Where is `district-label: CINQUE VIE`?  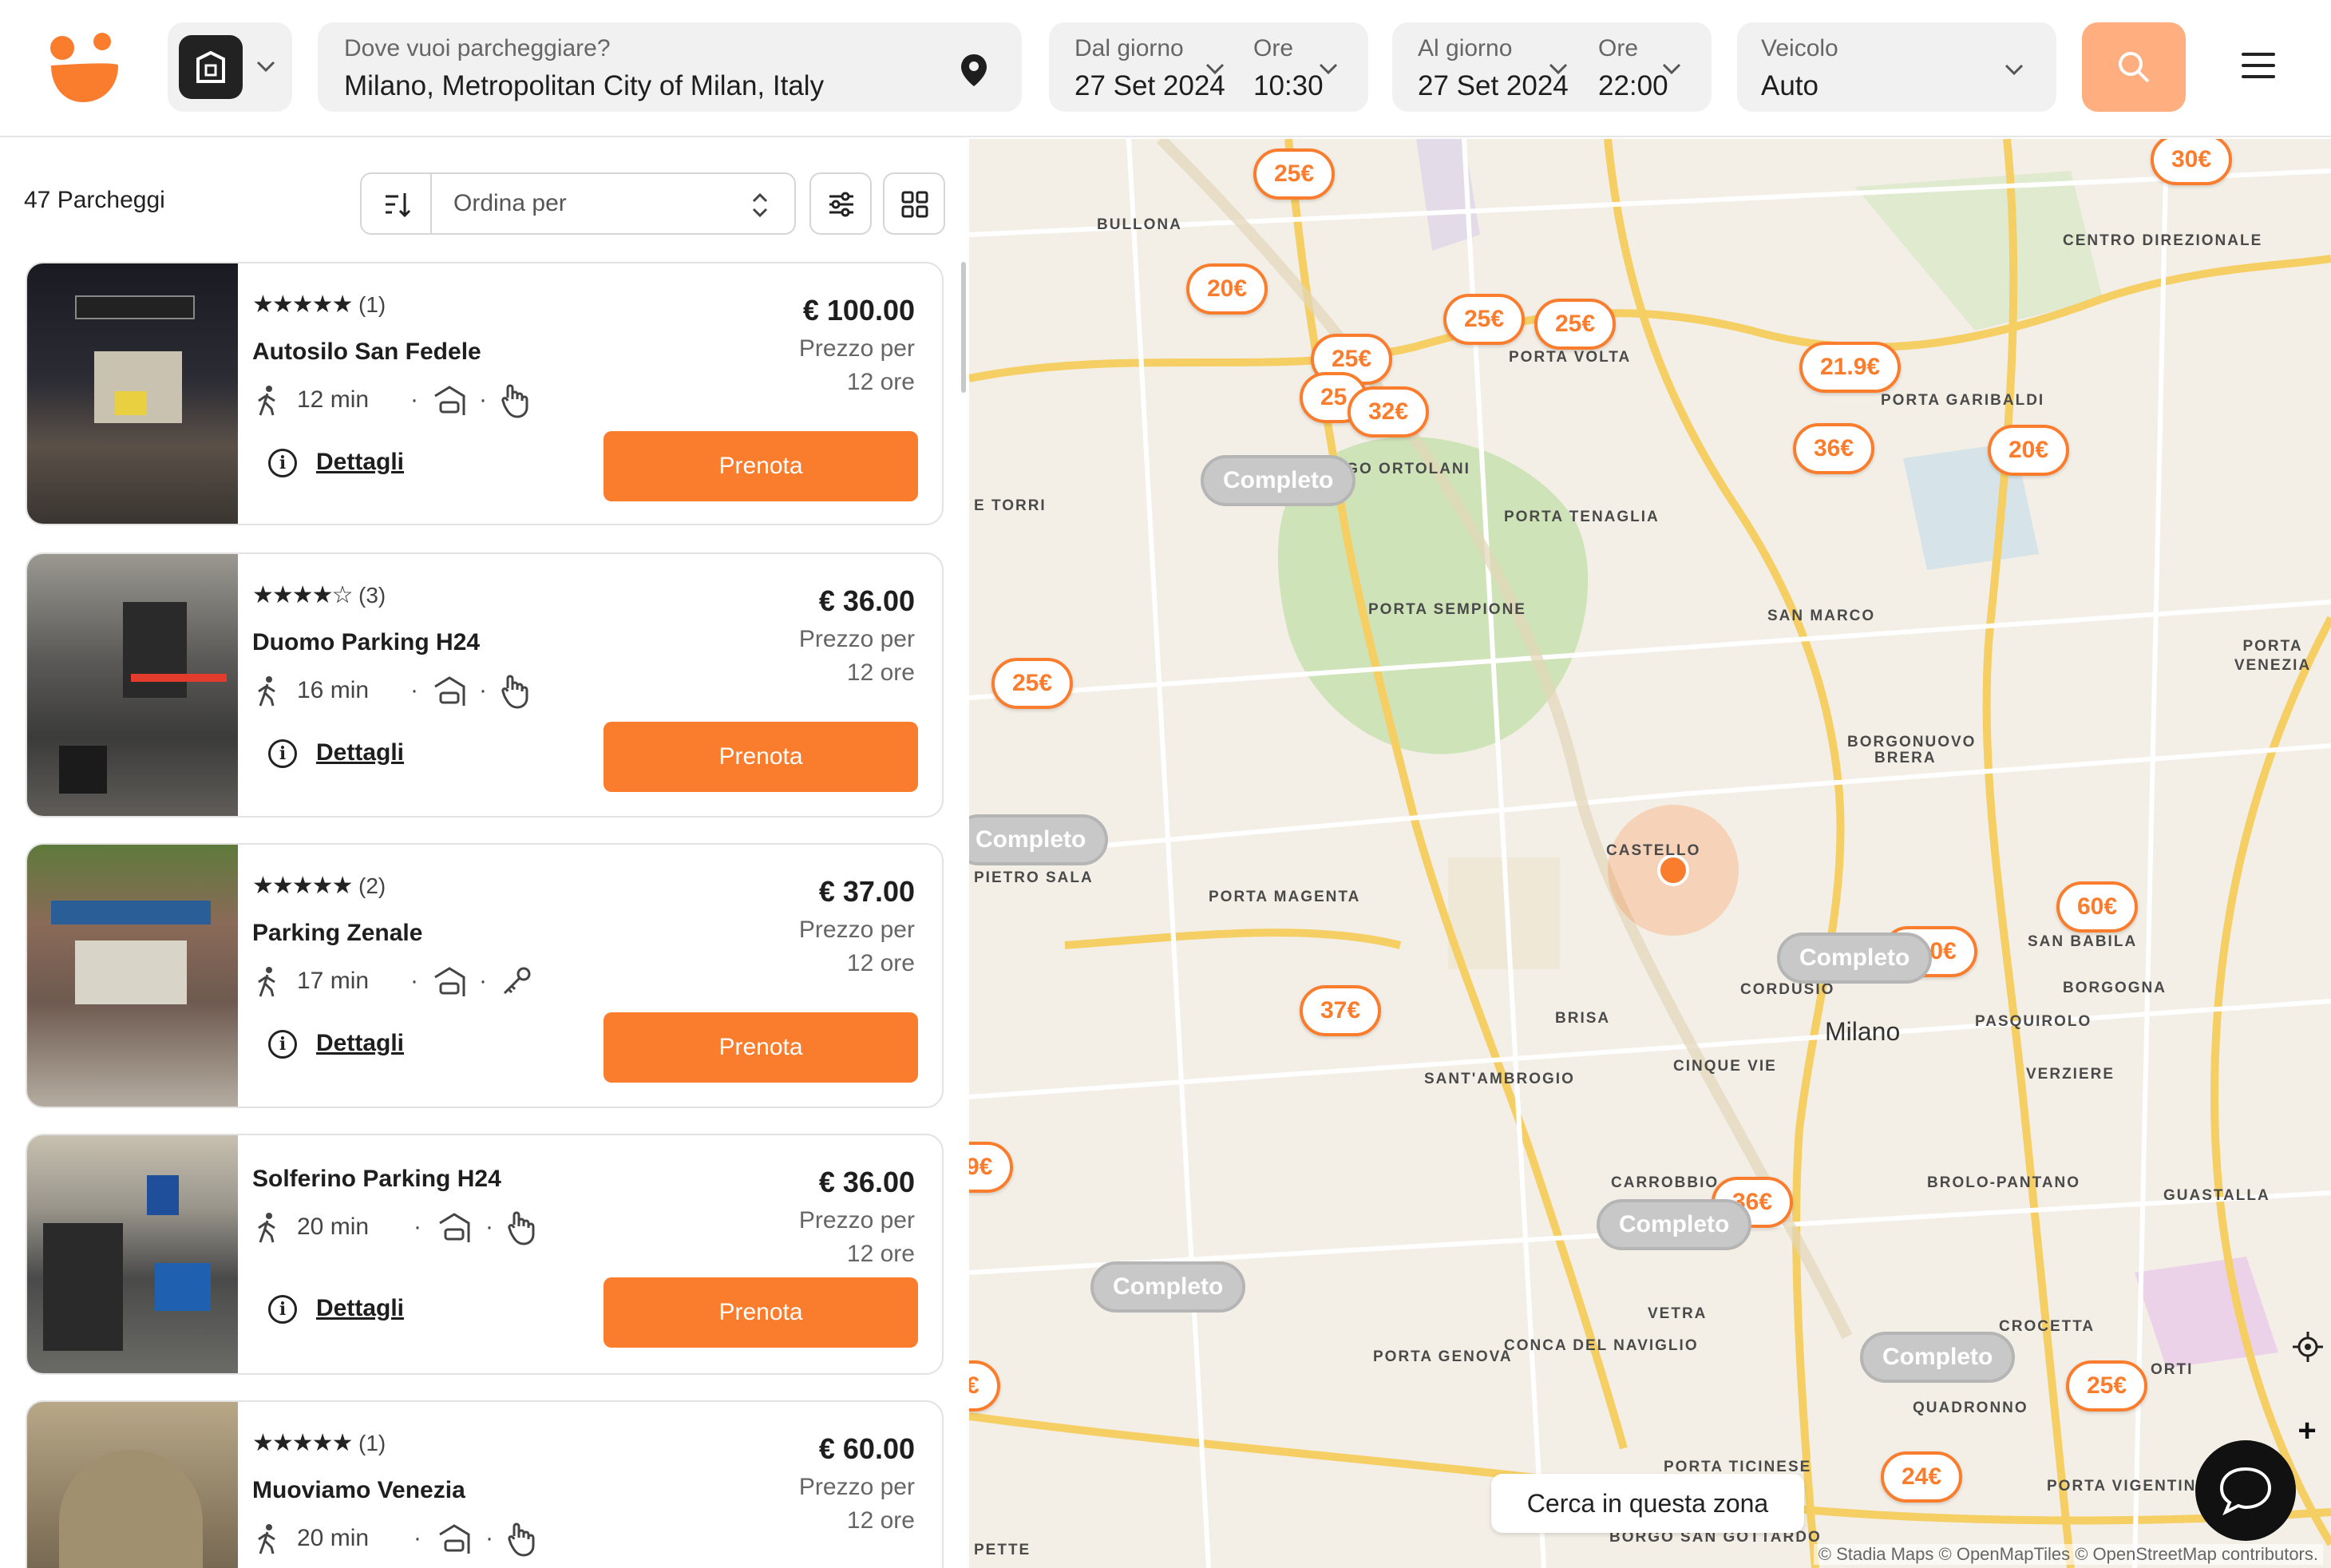 district-label: CINQUE VIE is located at coordinates (1725, 1067).